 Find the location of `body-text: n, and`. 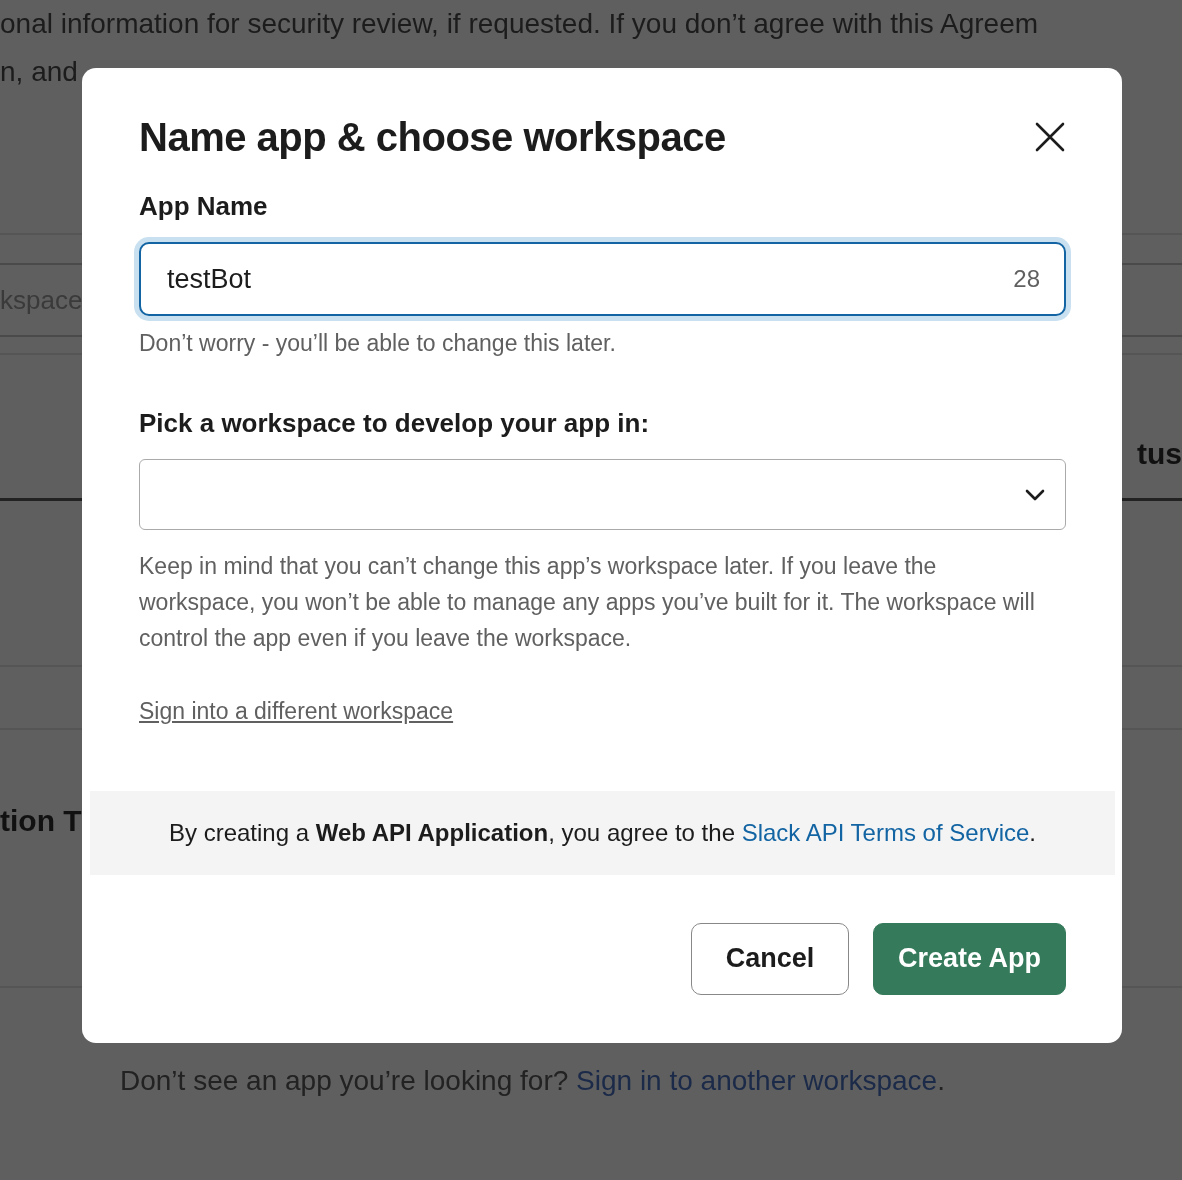

body-text: n, and is located at coordinates (39, 72).